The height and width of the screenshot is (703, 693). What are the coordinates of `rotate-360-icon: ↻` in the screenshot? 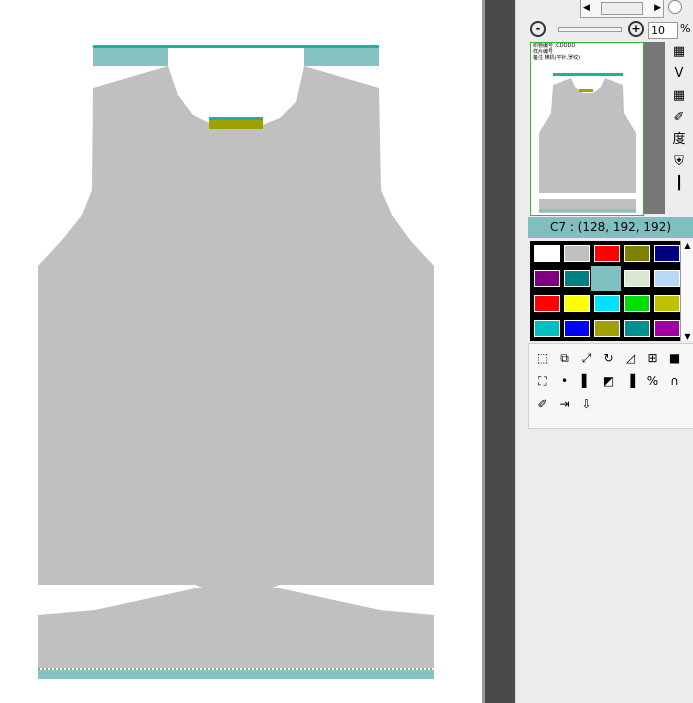 It's located at (608, 358).